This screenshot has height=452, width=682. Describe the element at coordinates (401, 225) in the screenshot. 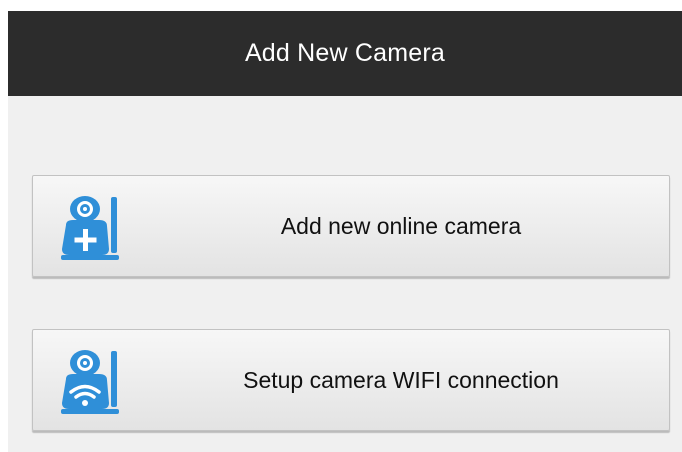

I see `add-online-camera-label: Add new online camera` at that location.